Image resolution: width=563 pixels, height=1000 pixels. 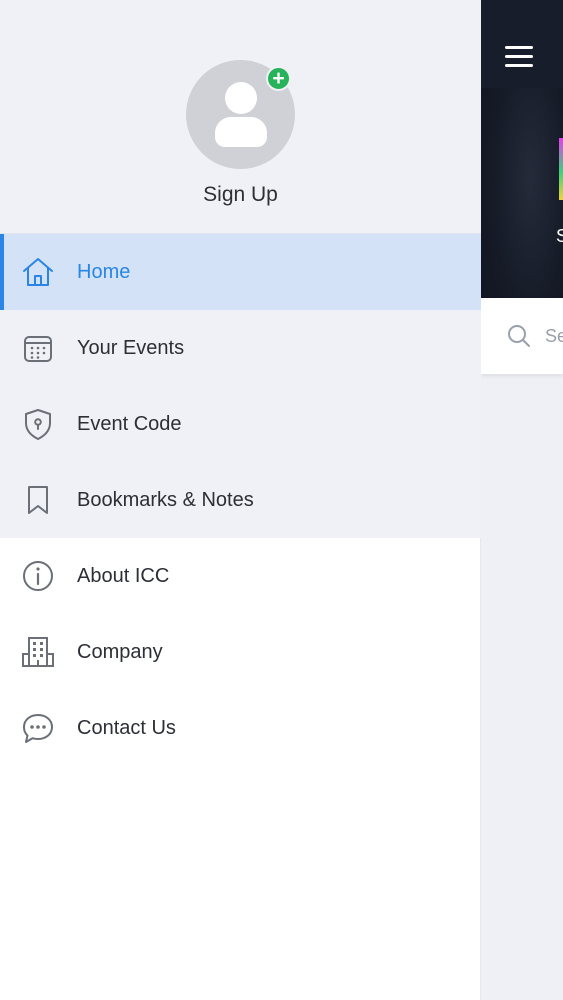 What do you see at coordinates (559, 236) in the screenshot?
I see `banner-text: S` at bounding box center [559, 236].